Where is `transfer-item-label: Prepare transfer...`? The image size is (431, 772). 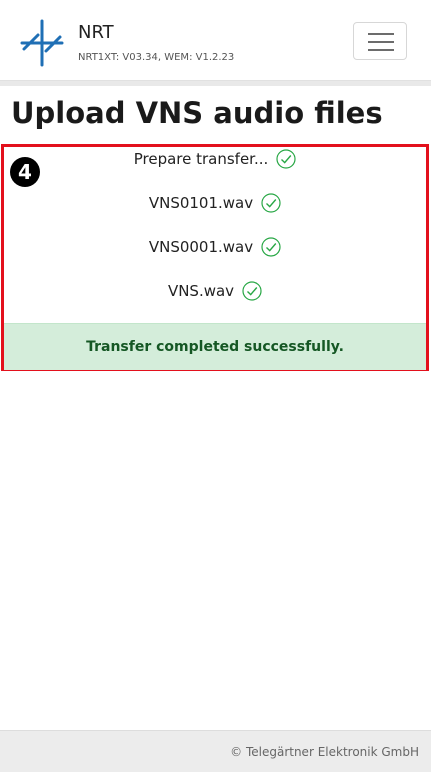 transfer-item-label: Prepare transfer... is located at coordinates (201, 159).